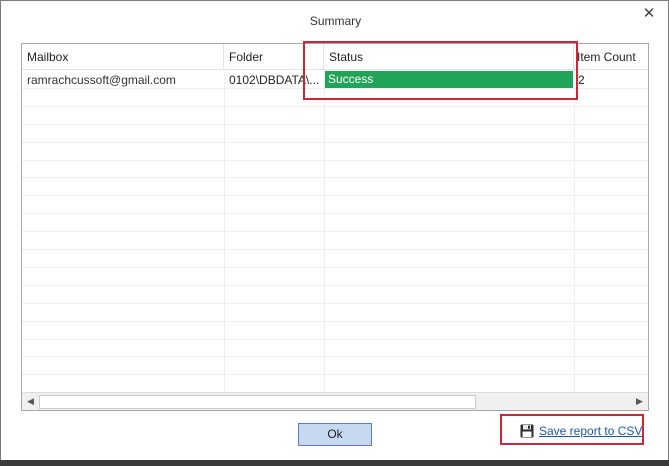 The image size is (669, 466). I want to click on scroll-right-icon: ▶, so click(639, 401).